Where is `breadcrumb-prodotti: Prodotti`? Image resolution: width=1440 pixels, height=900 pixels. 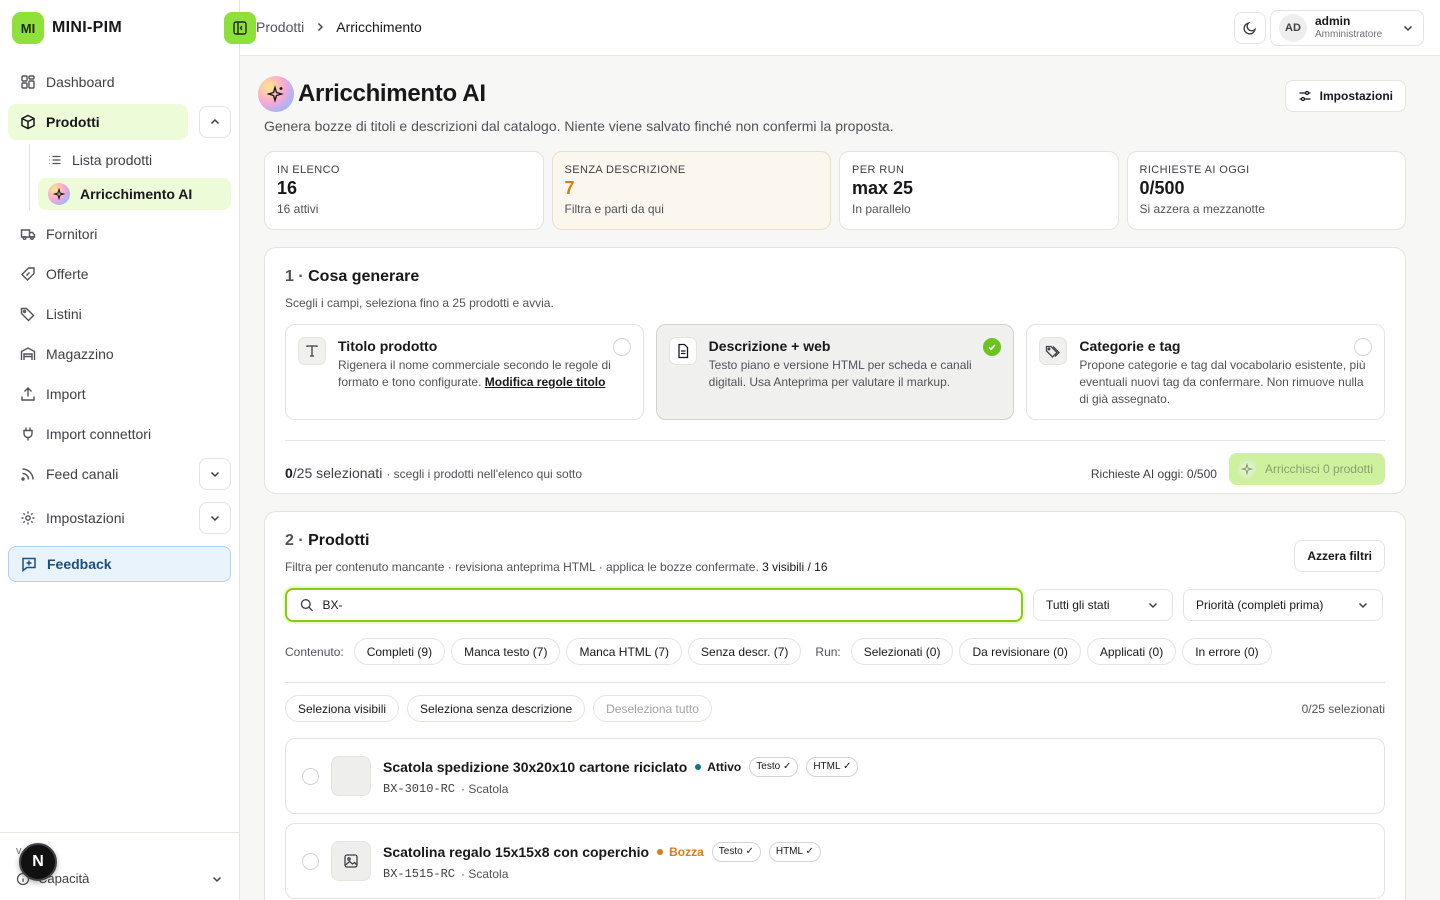 breadcrumb-prodotti: Prodotti is located at coordinates (280, 27).